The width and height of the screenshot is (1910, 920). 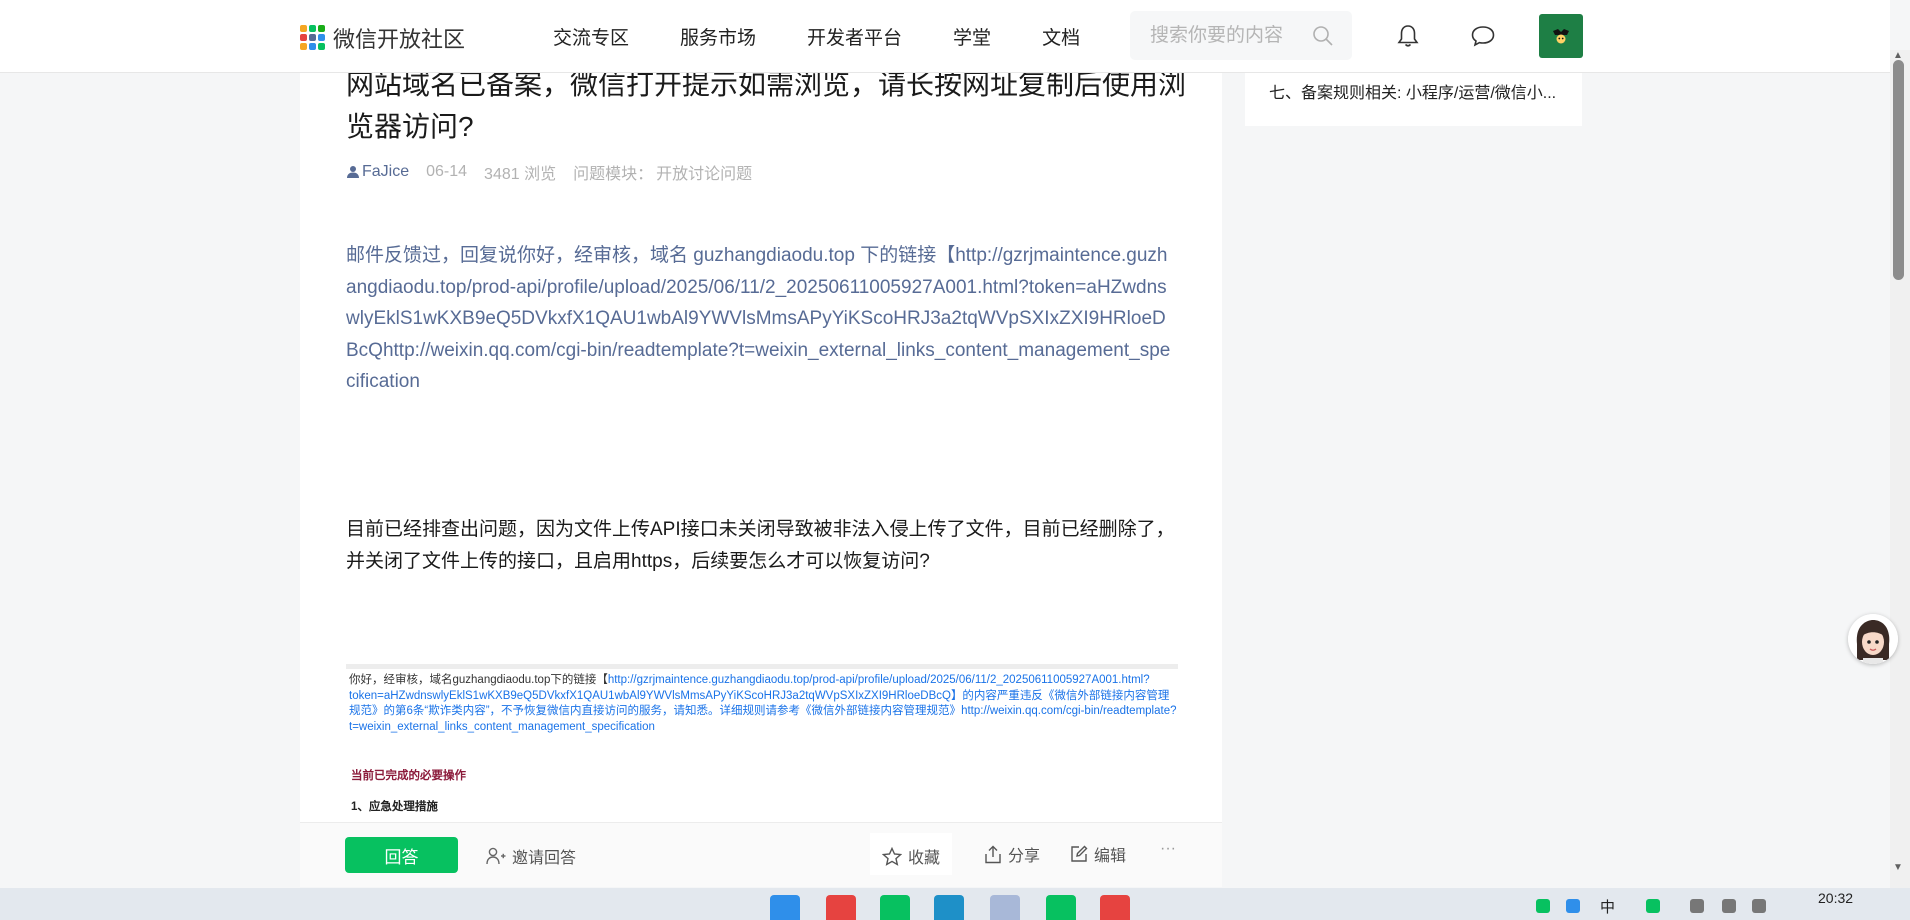 I want to click on nav-item-service-market: 服务市场, so click(x=718, y=36).